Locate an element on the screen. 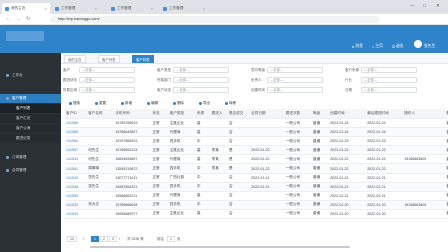 Image resolution: width=448 pixels, height=252 pixels. column-header: 最后跟进时间 is located at coordinates (385, 114).